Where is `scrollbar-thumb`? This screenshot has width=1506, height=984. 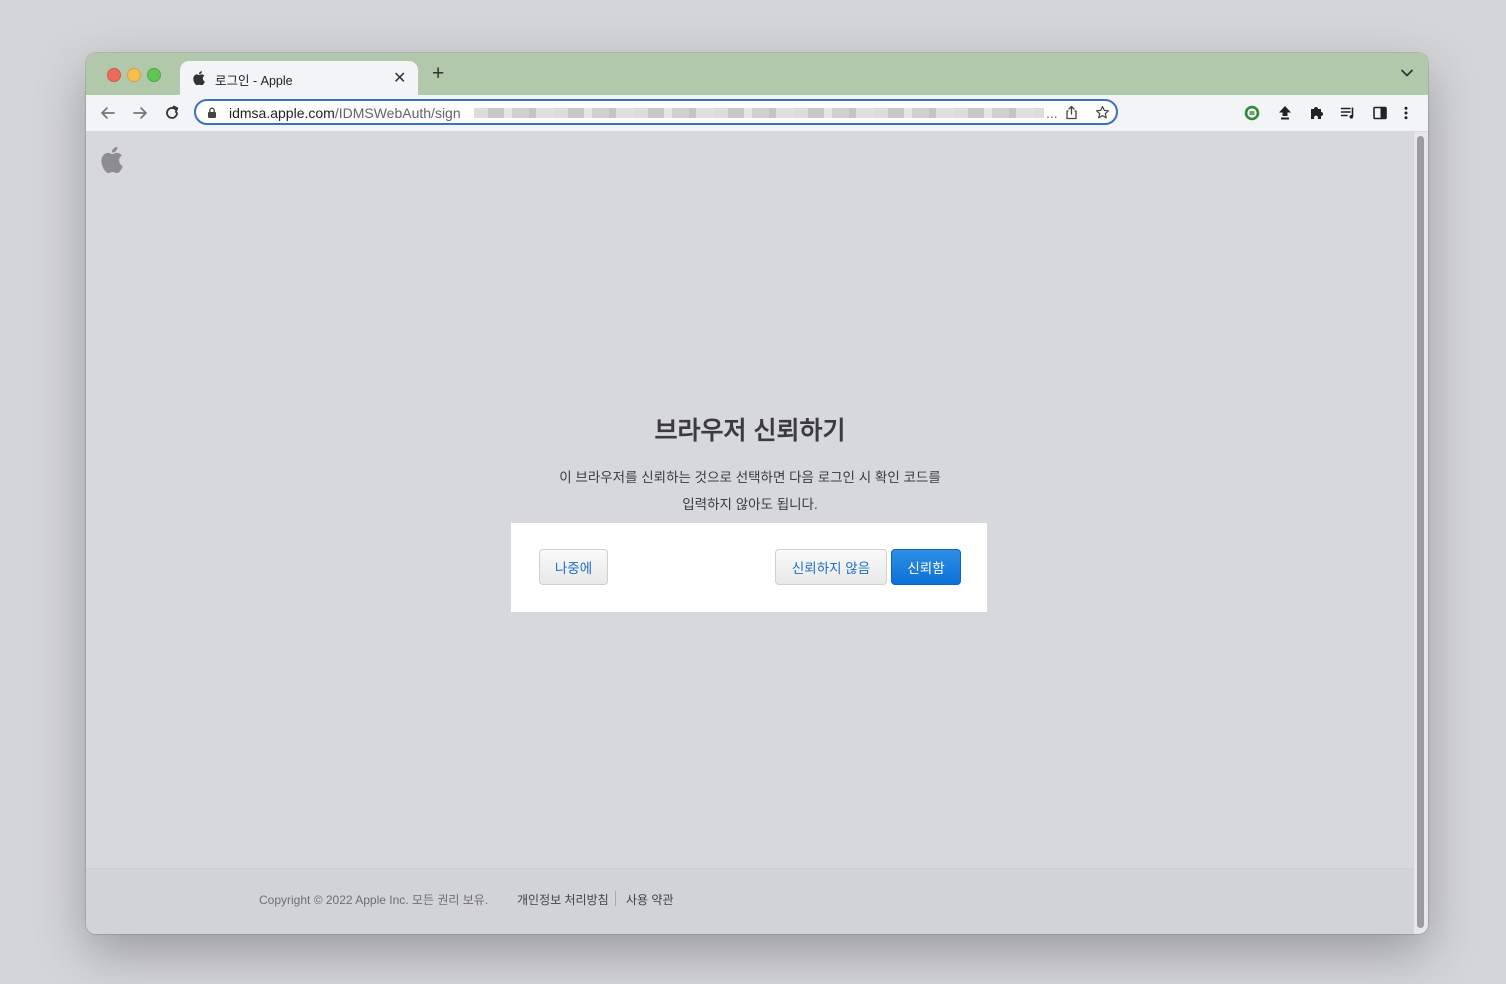
scrollbar-thumb is located at coordinates (1420, 532).